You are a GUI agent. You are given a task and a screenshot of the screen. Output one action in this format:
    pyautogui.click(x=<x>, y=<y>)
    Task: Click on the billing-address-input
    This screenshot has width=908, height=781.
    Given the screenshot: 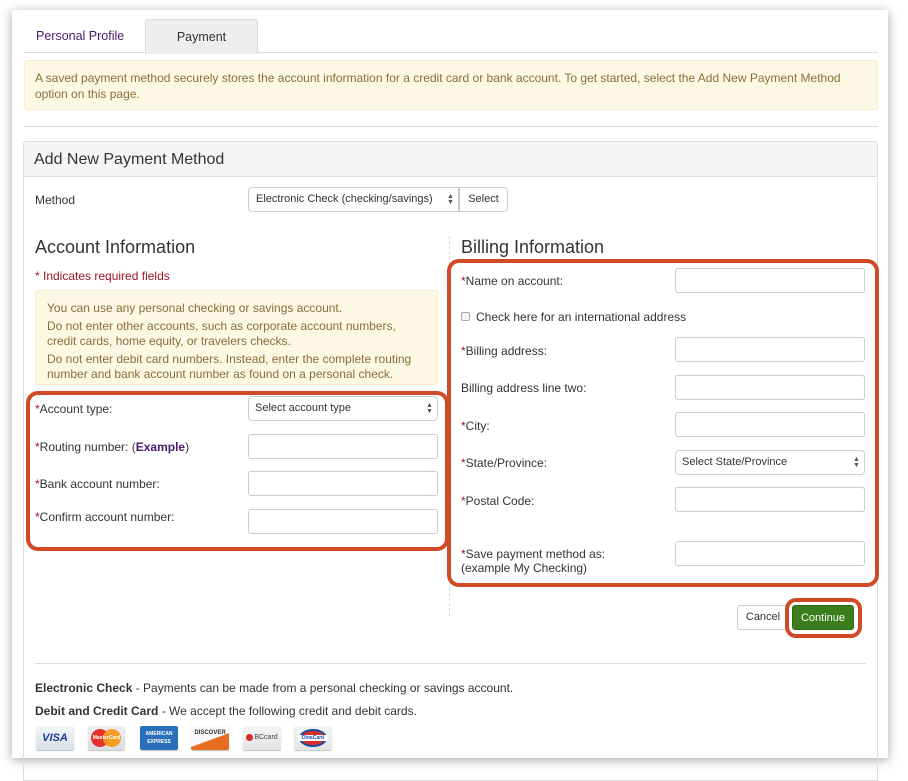 What is the action you would take?
    pyautogui.click(x=770, y=349)
    